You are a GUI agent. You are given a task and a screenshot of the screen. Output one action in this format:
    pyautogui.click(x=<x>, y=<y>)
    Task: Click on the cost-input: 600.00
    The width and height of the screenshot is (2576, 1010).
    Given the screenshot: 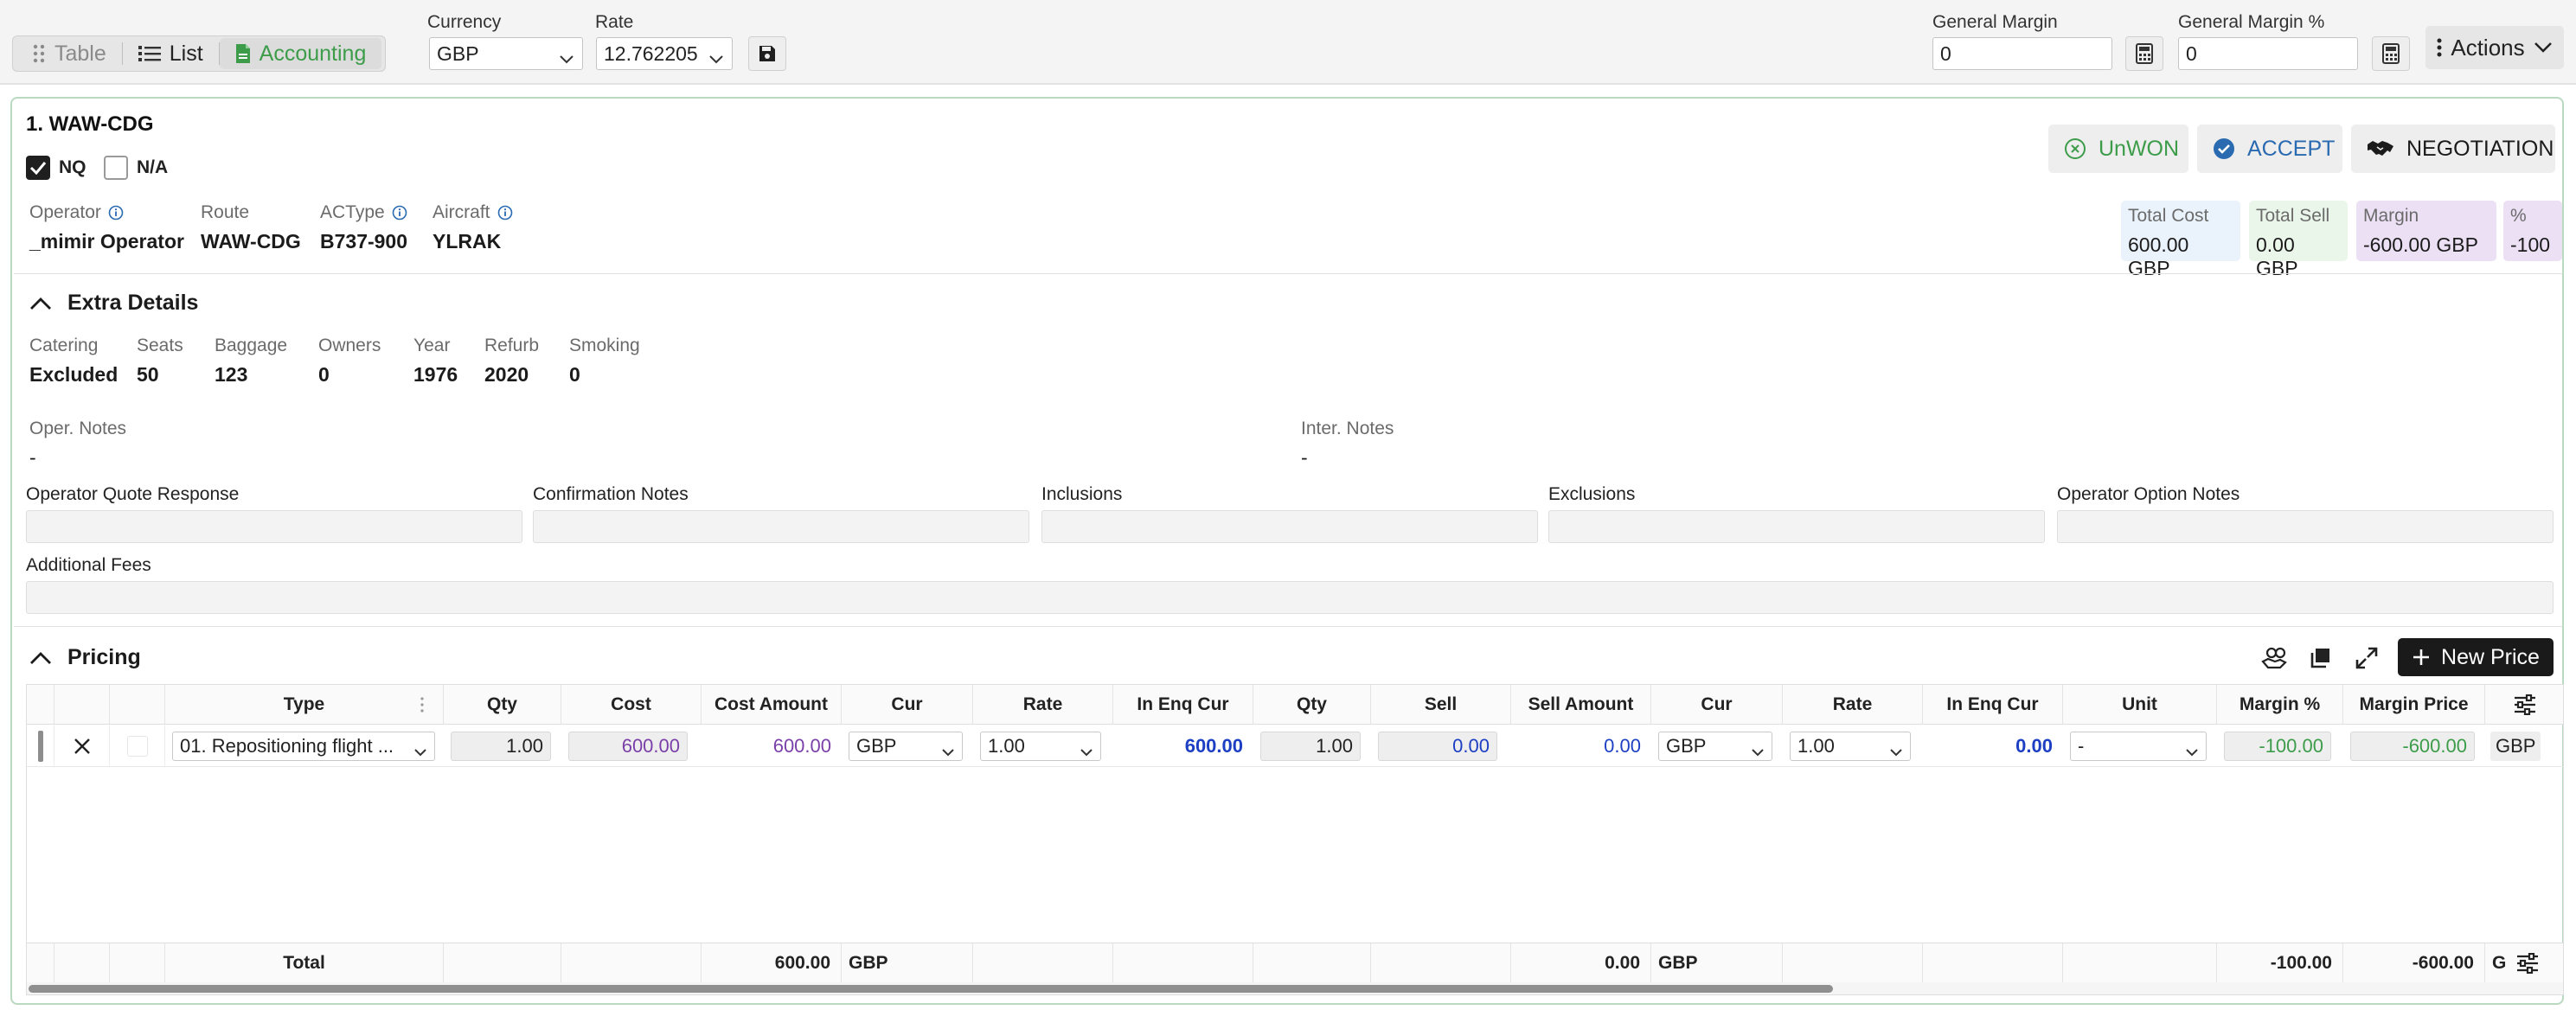 What is the action you would take?
    pyautogui.click(x=628, y=746)
    